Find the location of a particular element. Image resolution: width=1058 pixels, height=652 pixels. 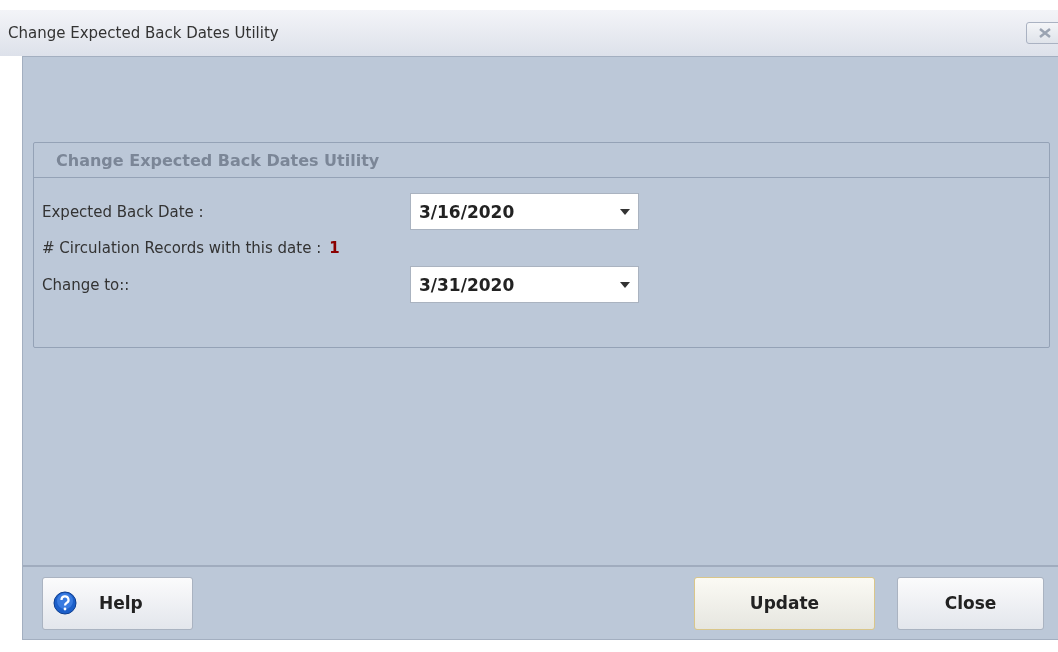

field-label: # Circulation Records with this date : is located at coordinates (182, 248).